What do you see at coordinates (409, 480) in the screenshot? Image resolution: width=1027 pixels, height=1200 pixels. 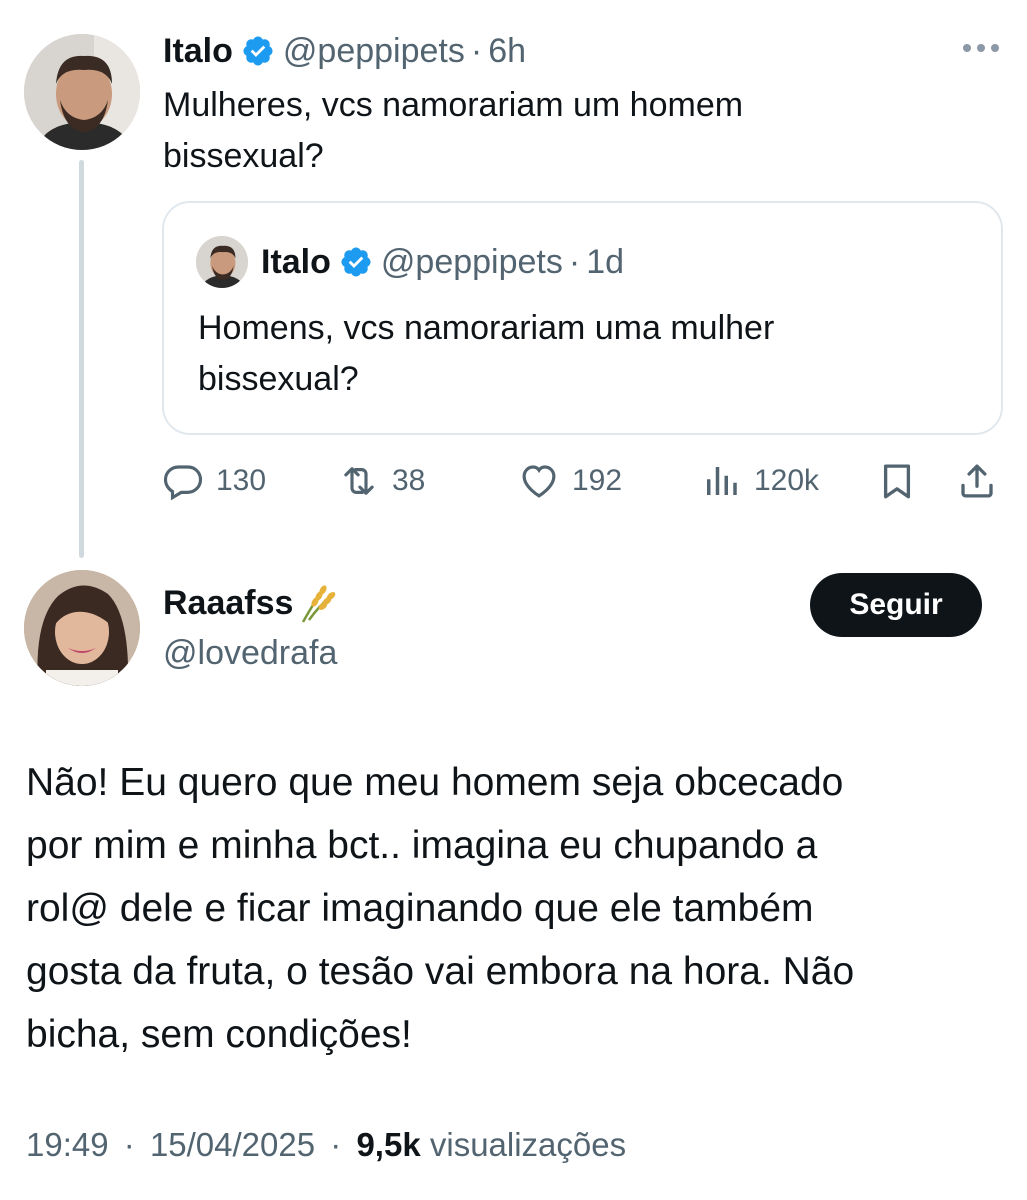 I see `retweet-count: 38` at bounding box center [409, 480].